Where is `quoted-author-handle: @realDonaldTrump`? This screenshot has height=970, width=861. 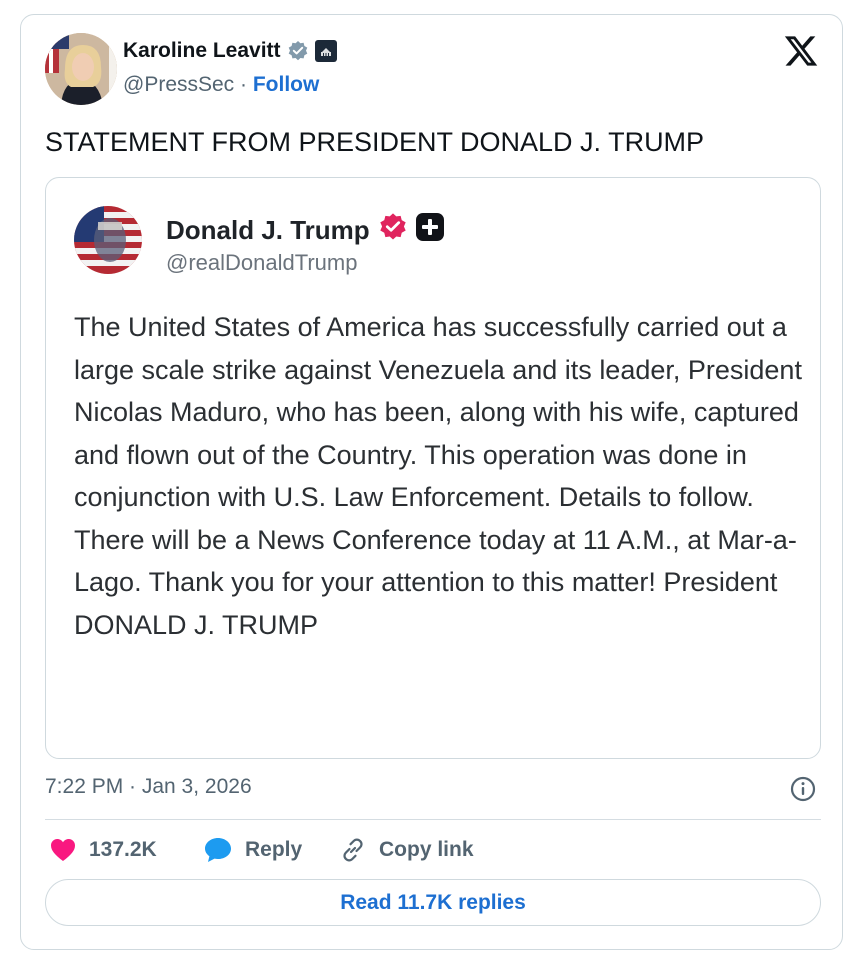
quoted-author-handle: @realDonaldTrump is located at coordinates (262, 262).